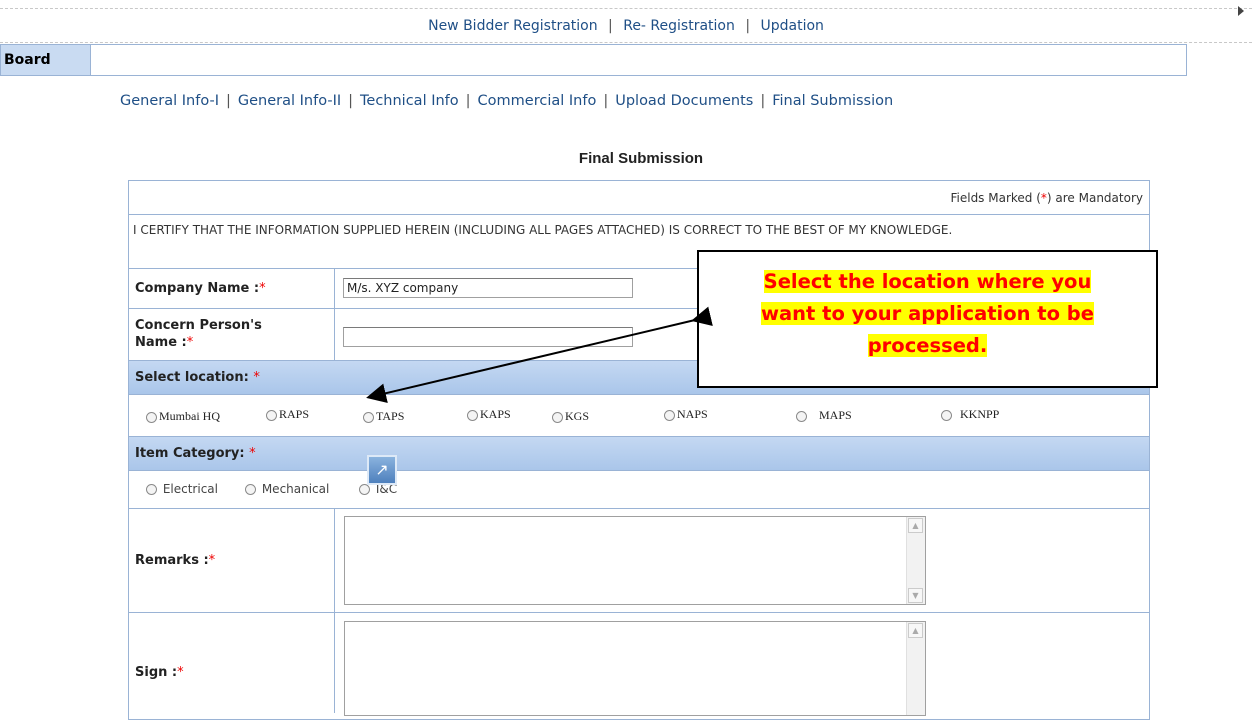 The height and width of the screenshot is (720, 1252). I want to click on location-option-raps: RAPS, so click(287, 414).